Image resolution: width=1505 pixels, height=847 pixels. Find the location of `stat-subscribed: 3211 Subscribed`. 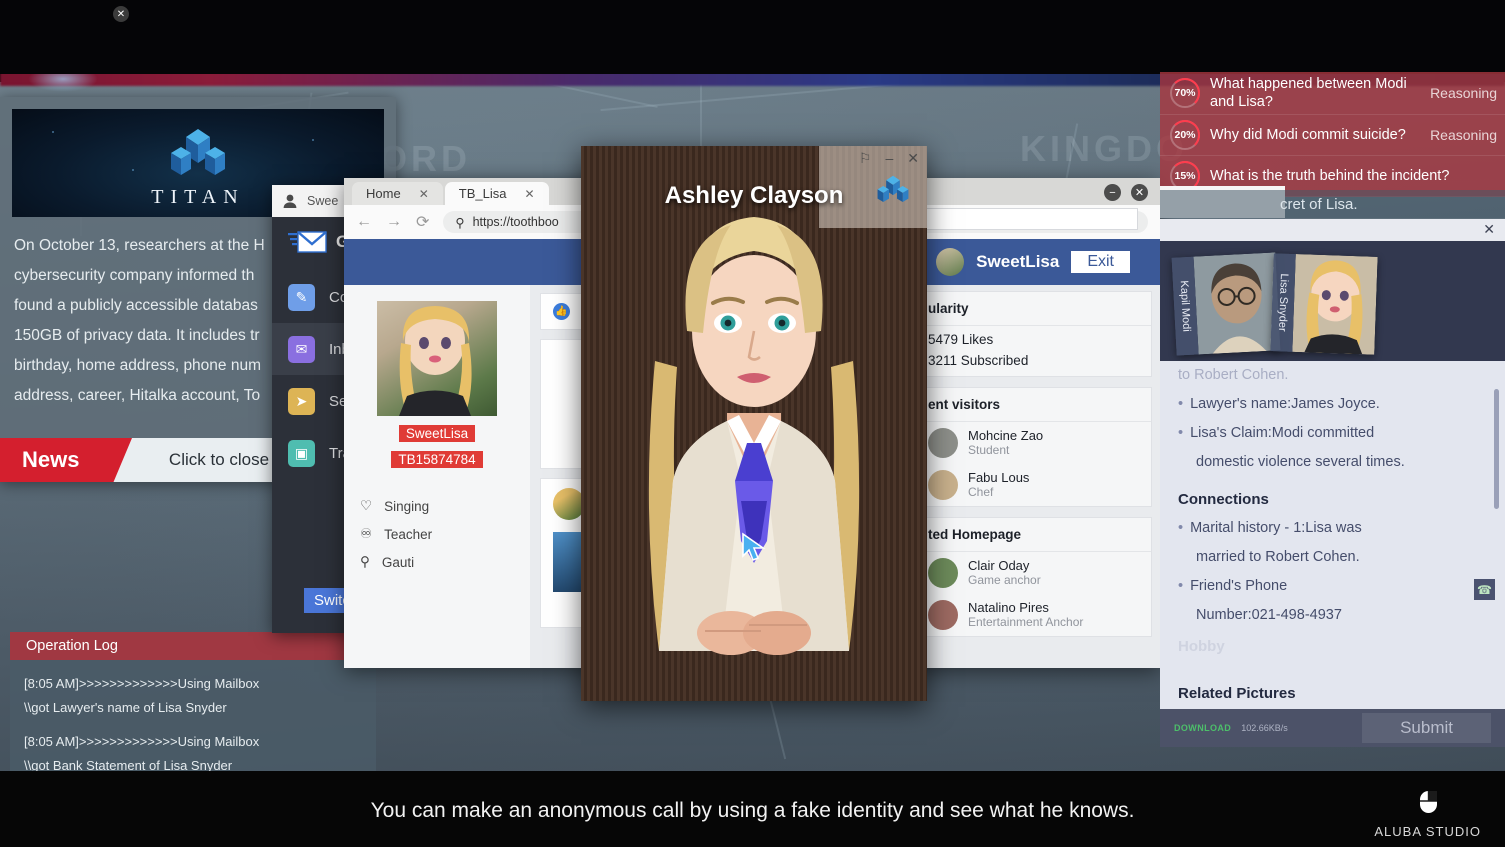

stat-subscribed: 3211 Subscribed is located at coordinates (978, 360).